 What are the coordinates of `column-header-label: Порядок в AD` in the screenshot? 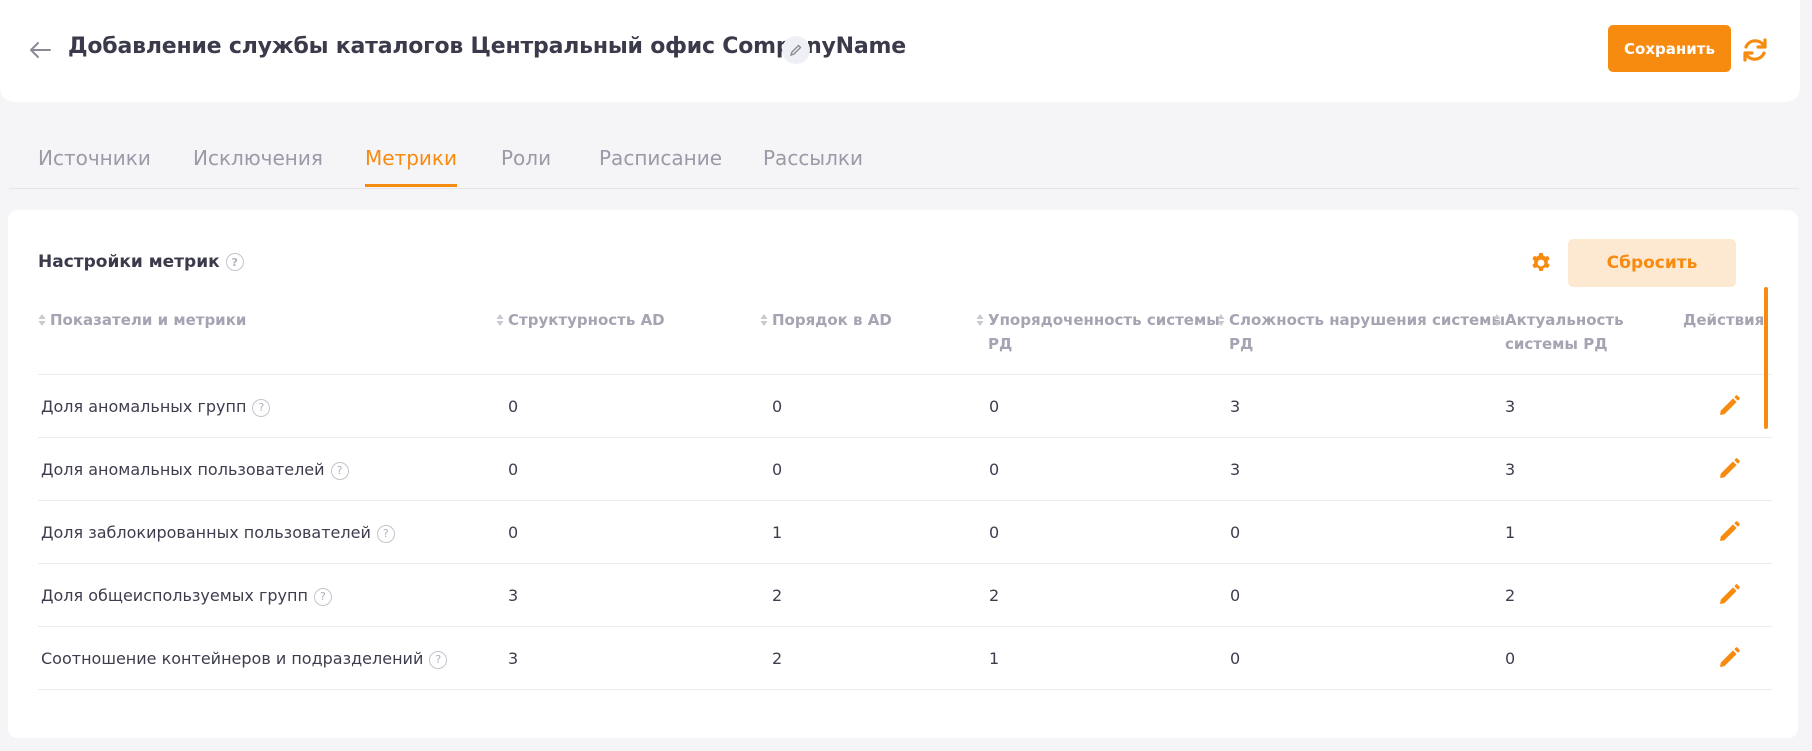 It's located at (832, 320).